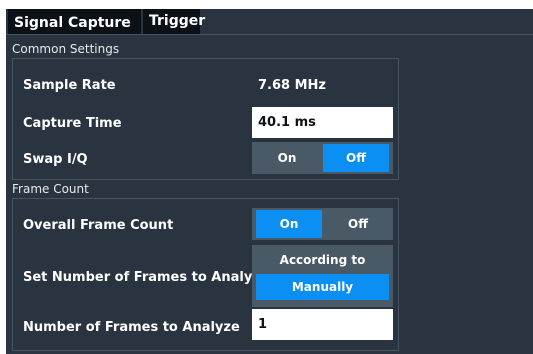 The width and height of the screenshot is (533, 354). I want to click on swap-iq-label: Swap I/Q, so click(55, 159).